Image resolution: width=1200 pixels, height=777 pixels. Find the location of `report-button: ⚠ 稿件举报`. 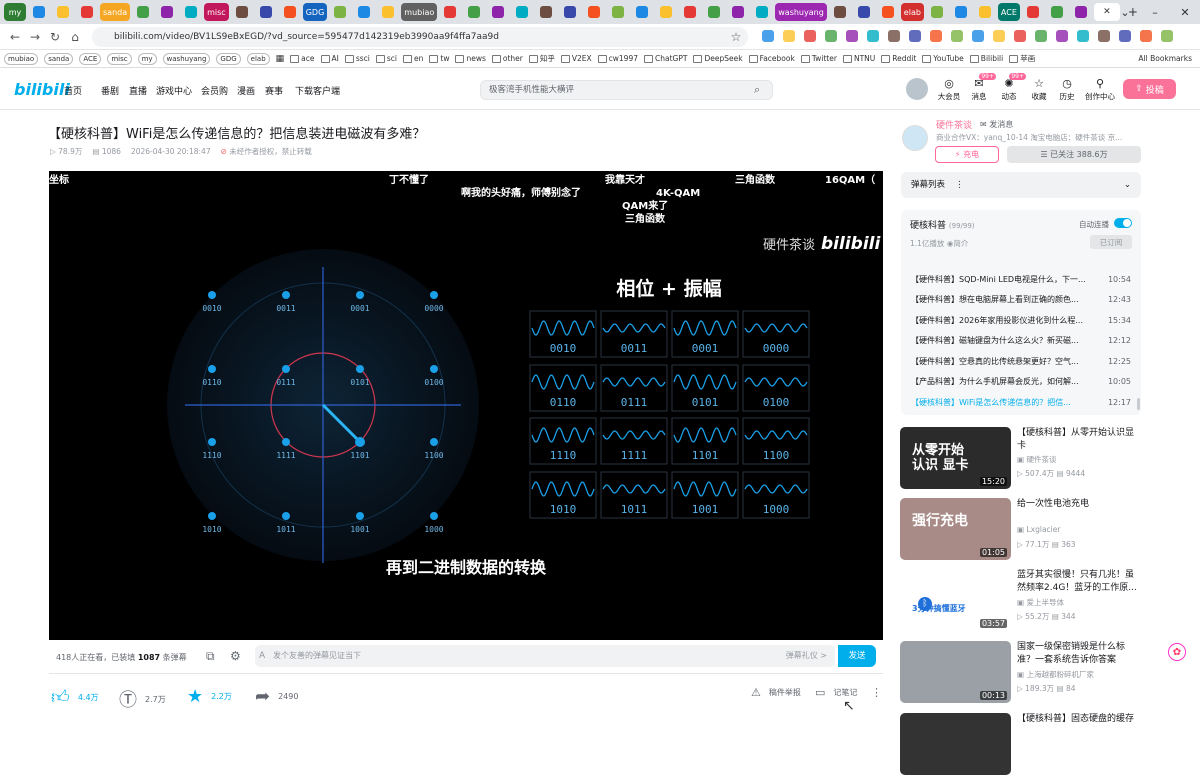

report-button: ⚠ 稿件举报 is located at coordinates (776, 692).